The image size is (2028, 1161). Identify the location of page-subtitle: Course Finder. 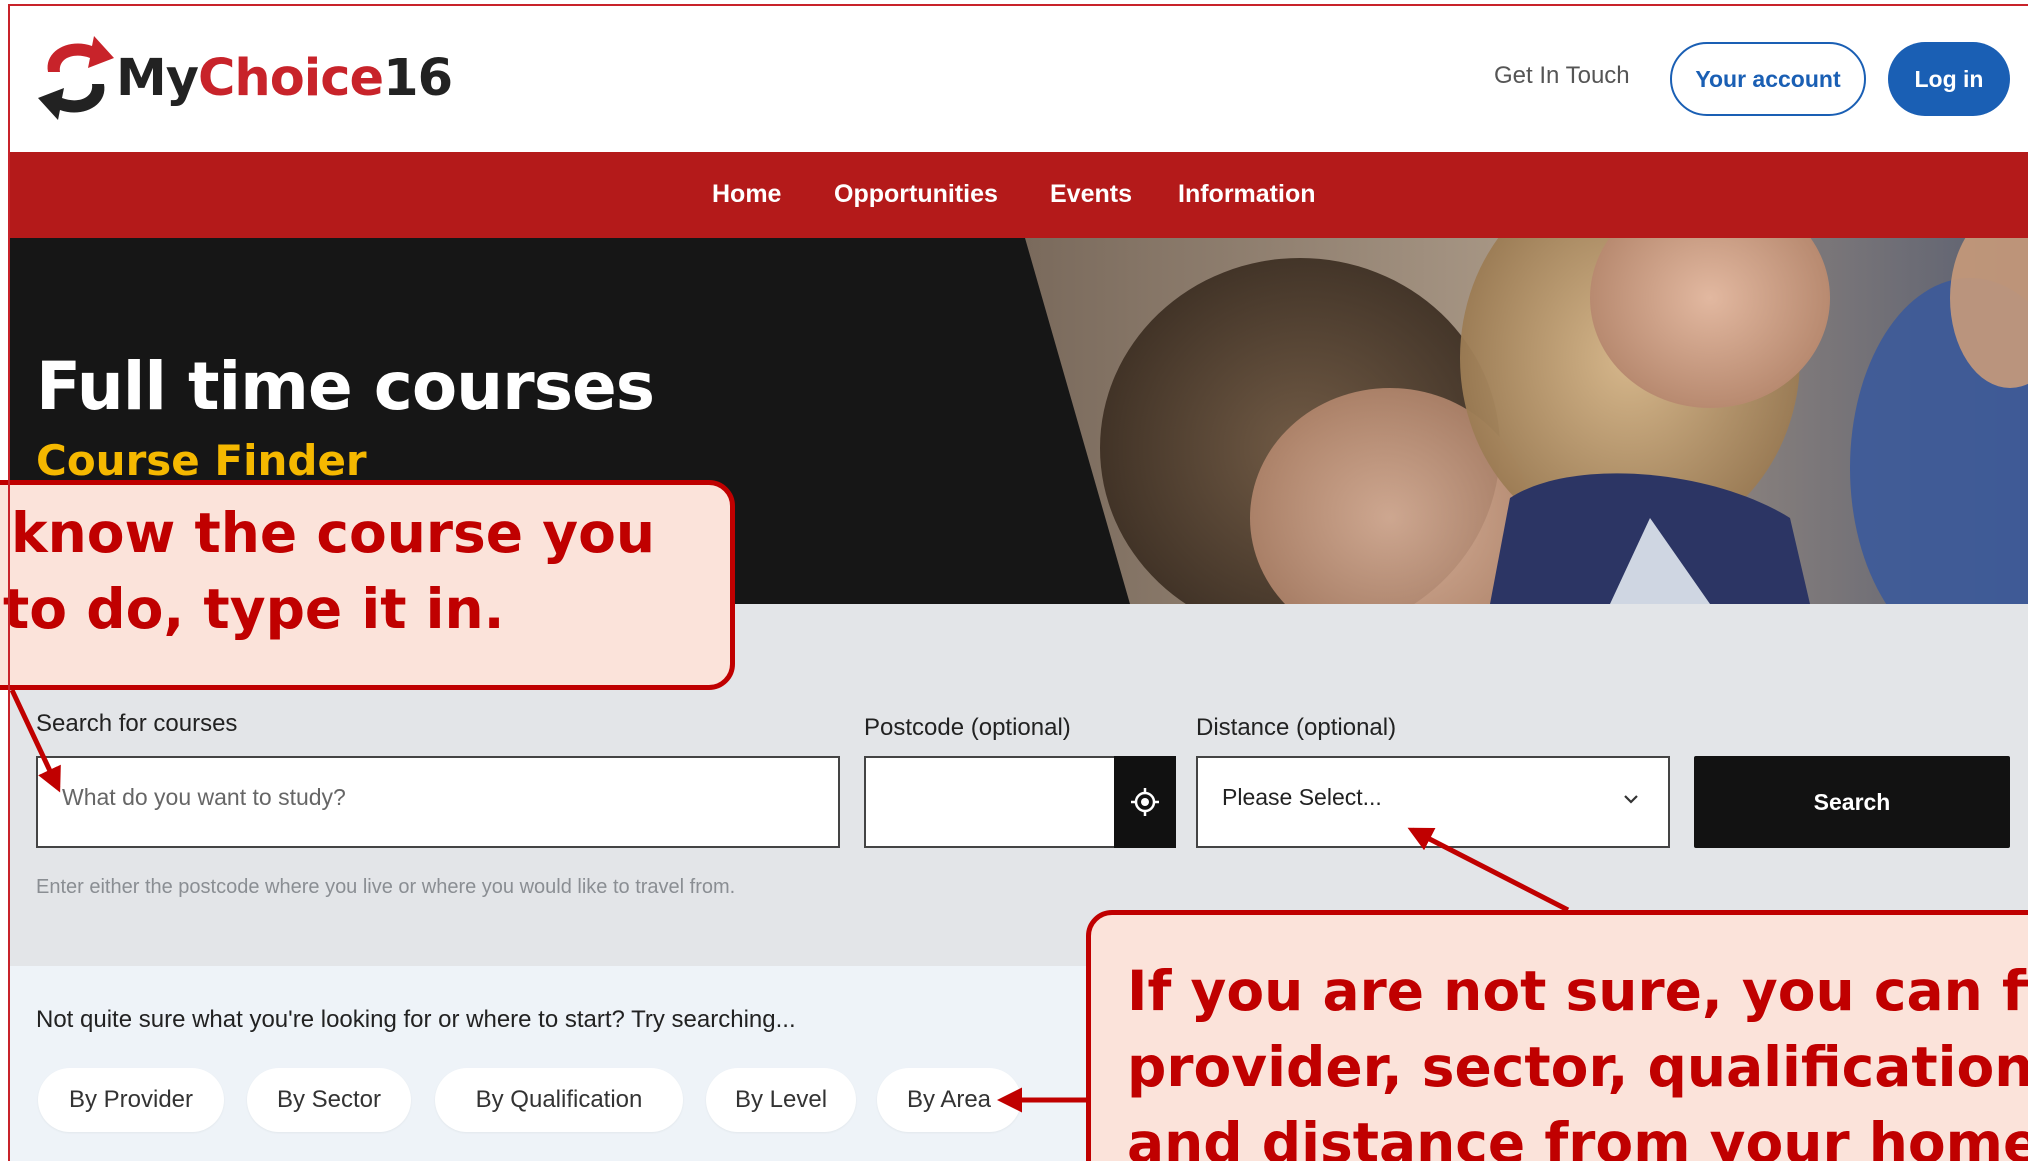
(201, 460).